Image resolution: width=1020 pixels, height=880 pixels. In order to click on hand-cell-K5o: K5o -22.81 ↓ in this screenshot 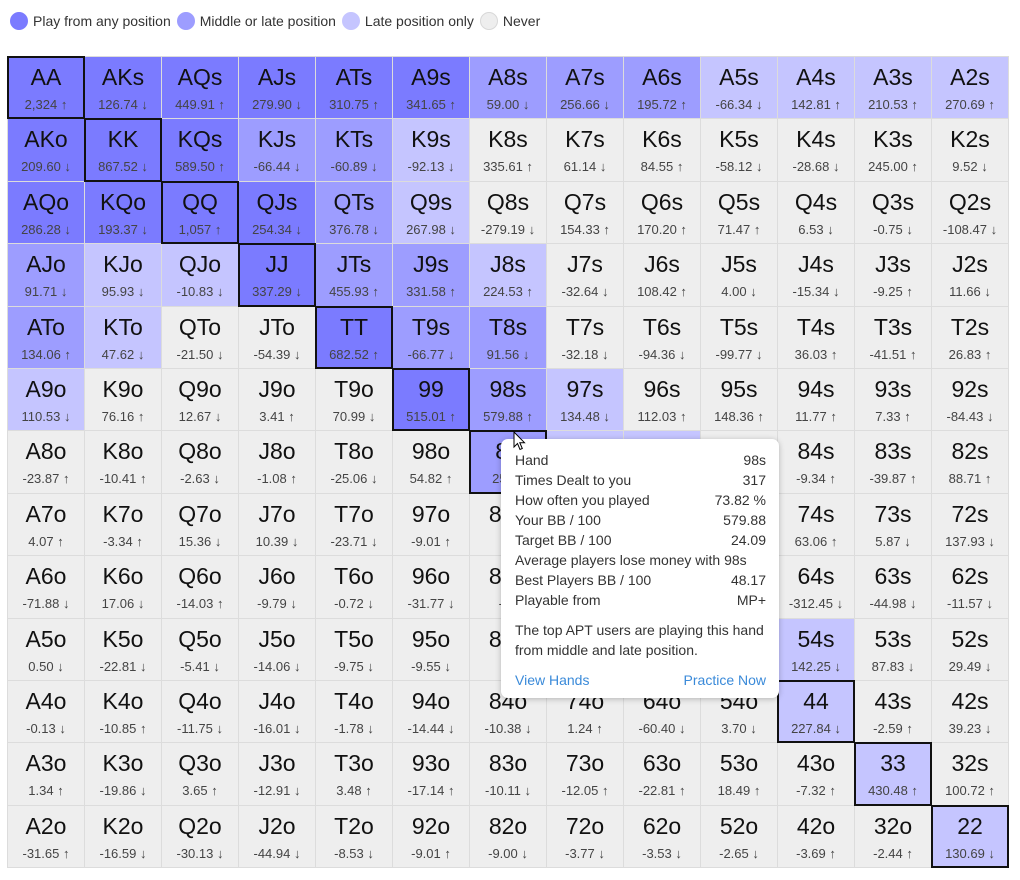, I will do `click(123, 649)`.